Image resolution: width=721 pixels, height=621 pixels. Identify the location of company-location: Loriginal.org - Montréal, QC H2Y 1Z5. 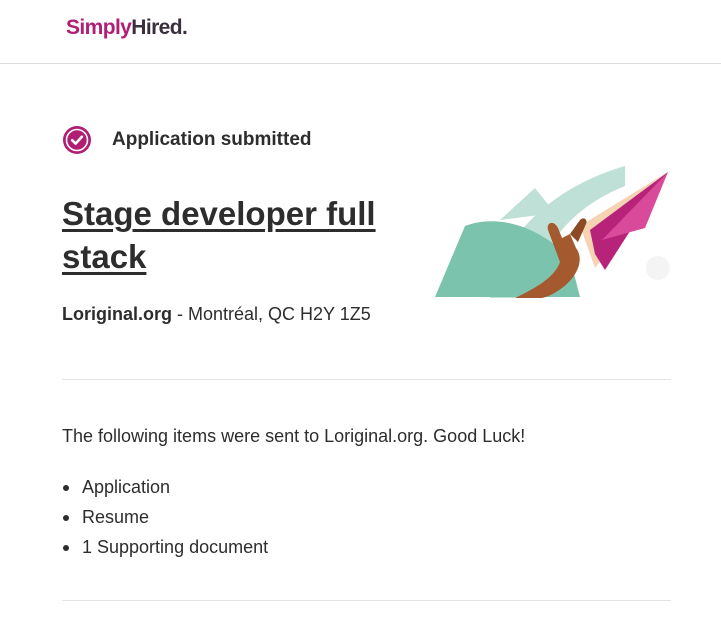
(216, 314).